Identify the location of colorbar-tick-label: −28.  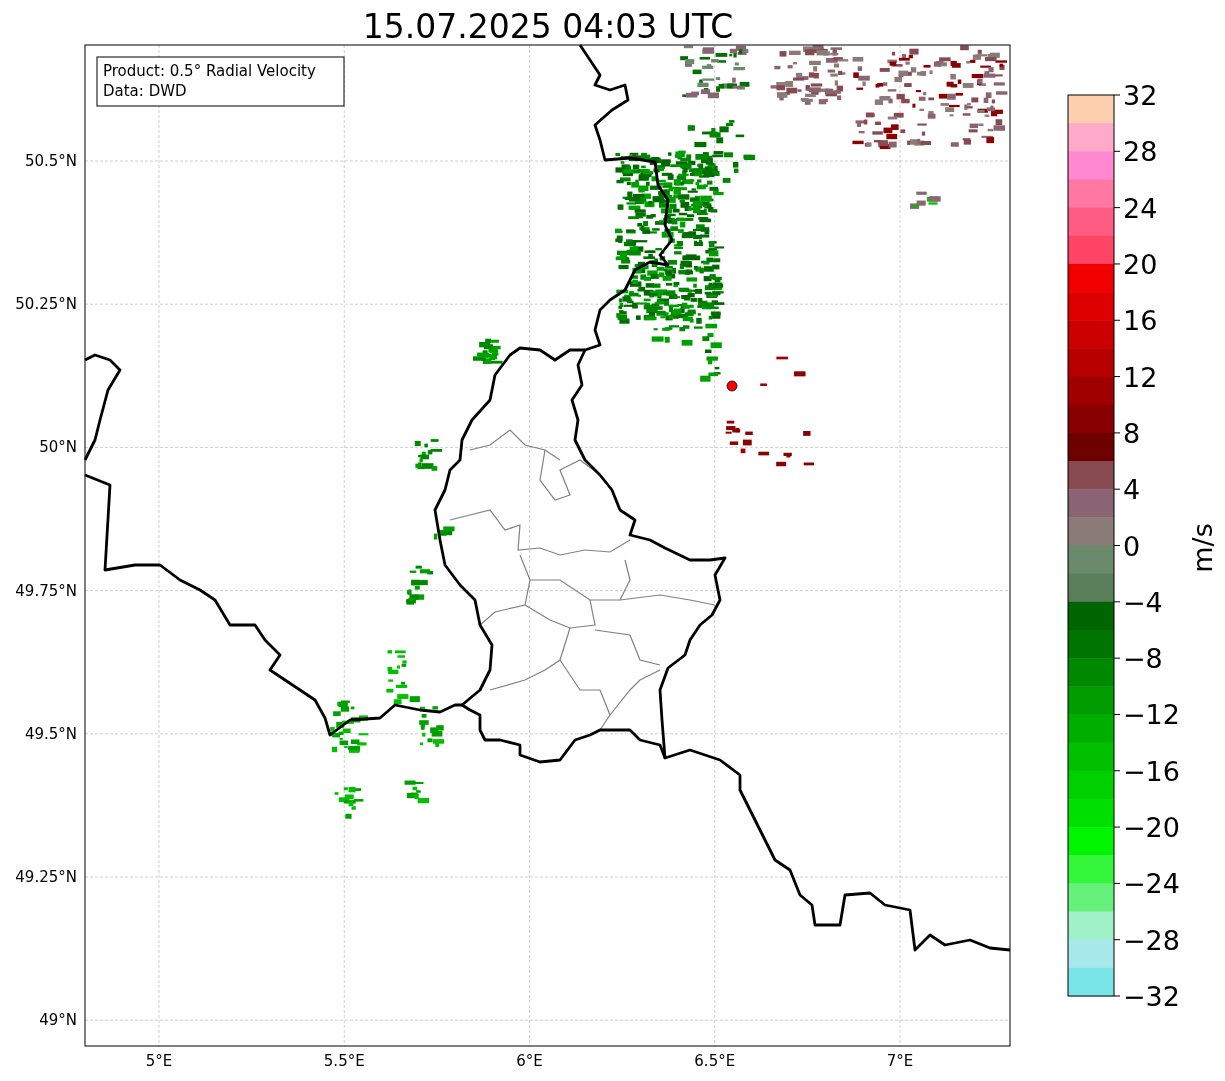
(1151, 940).